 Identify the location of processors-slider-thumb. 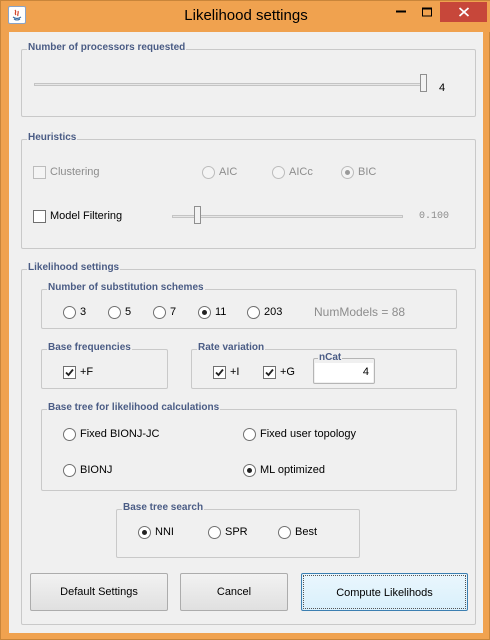
(423, 83).